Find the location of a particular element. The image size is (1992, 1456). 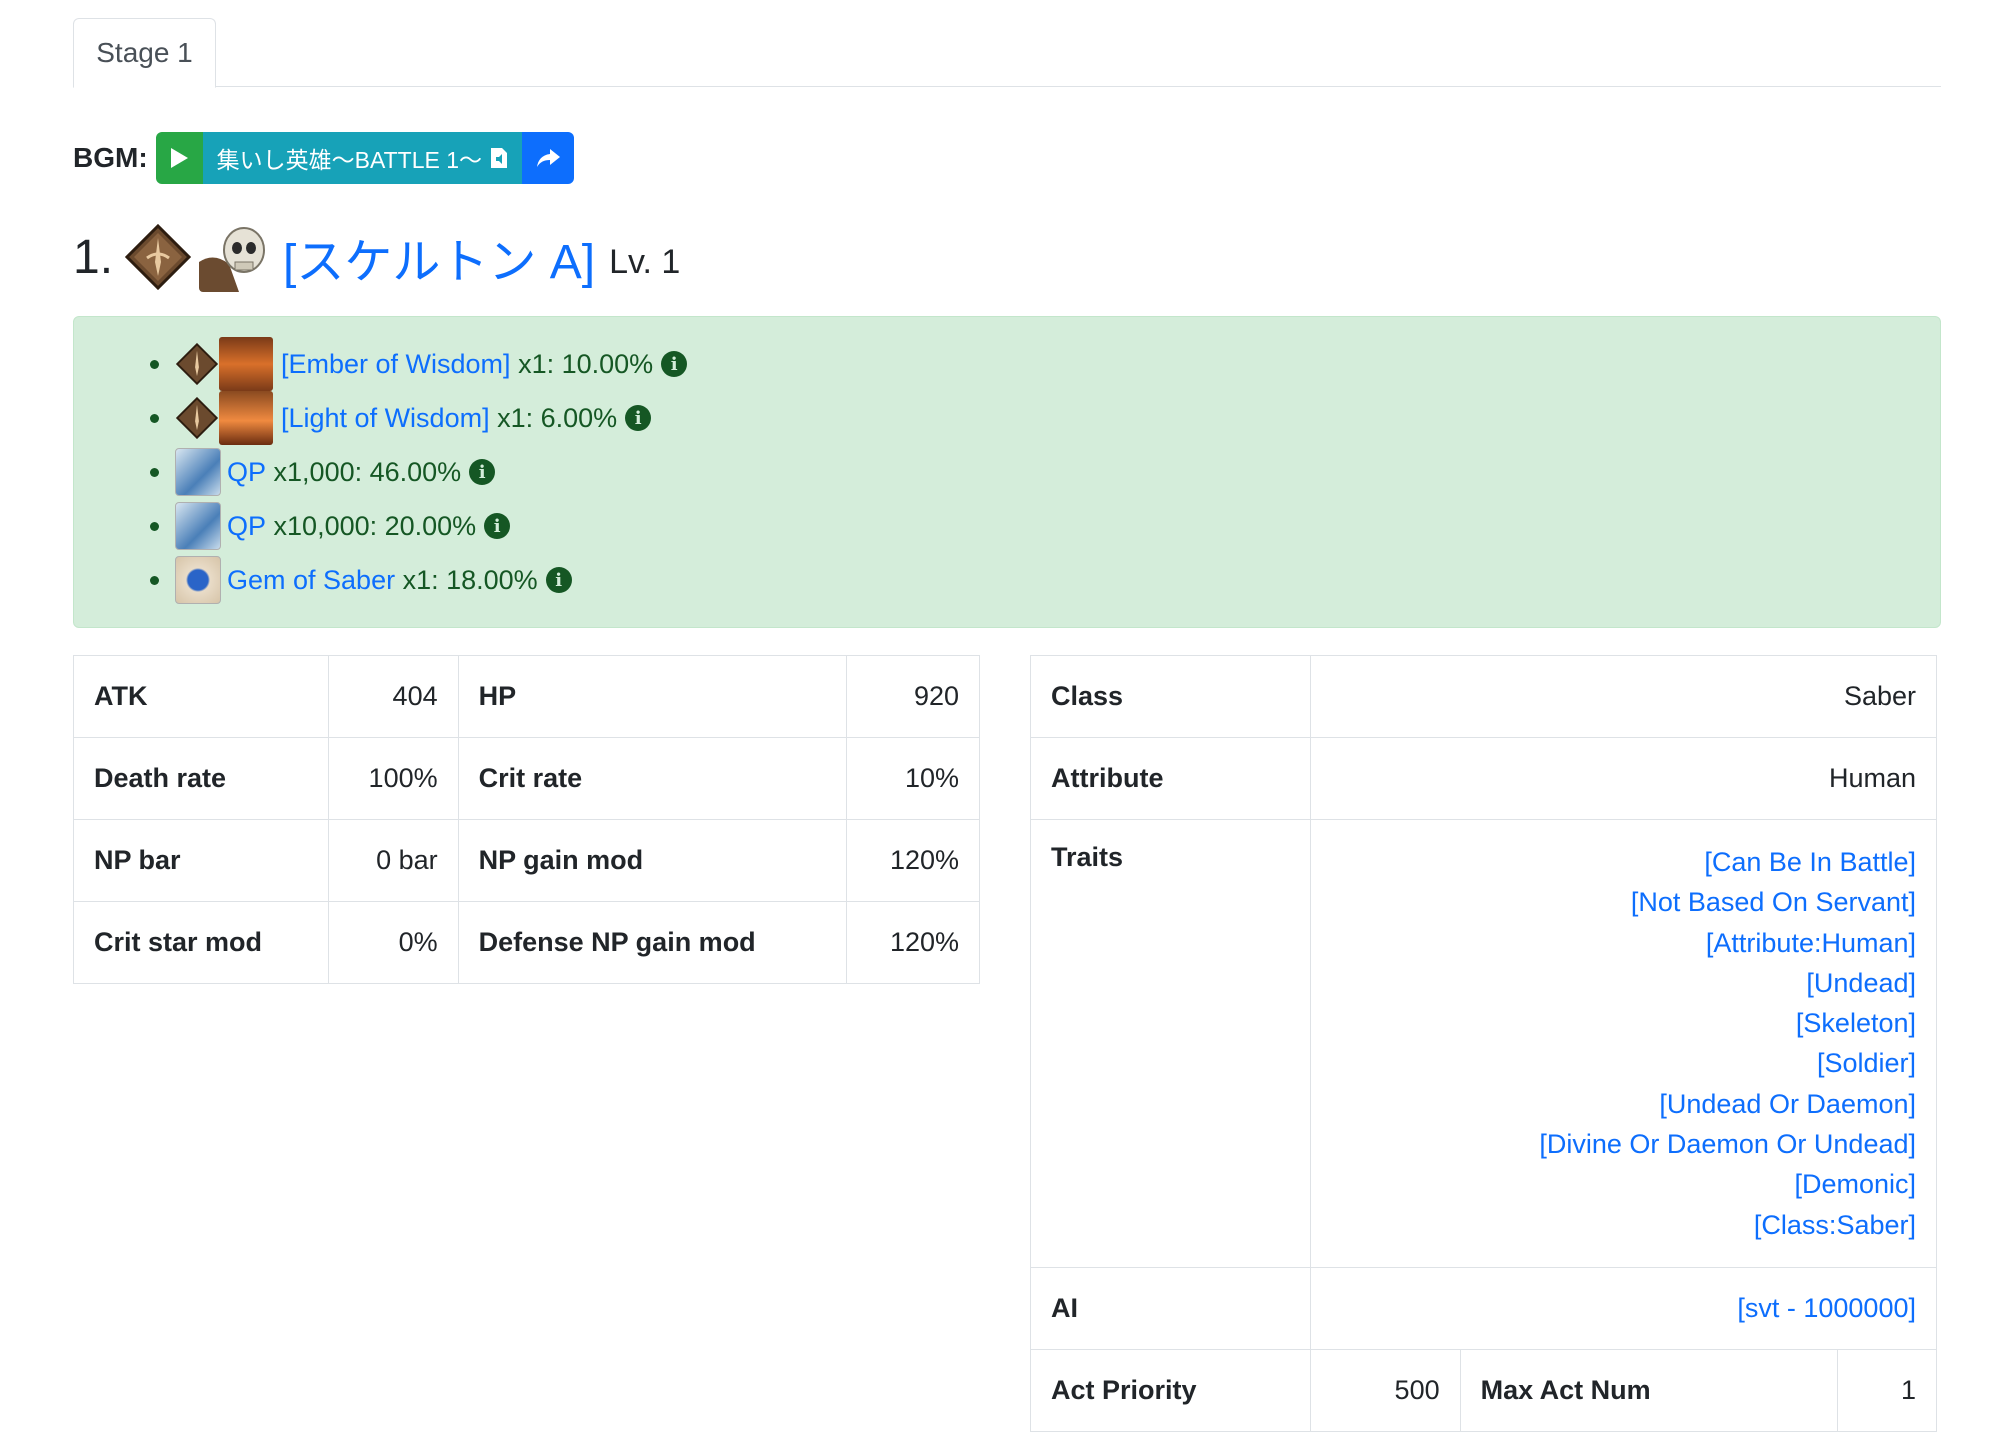

table-row: Class Saber is located at coordinates (1484, 696).